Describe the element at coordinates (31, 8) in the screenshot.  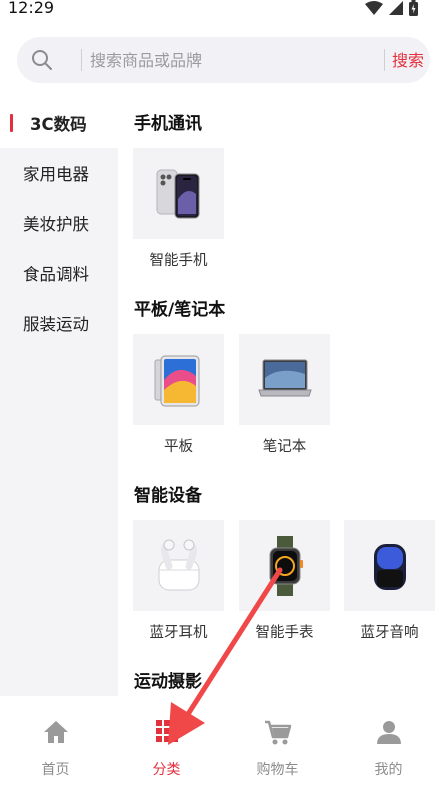
I see `status-time: 12:29` at that location.